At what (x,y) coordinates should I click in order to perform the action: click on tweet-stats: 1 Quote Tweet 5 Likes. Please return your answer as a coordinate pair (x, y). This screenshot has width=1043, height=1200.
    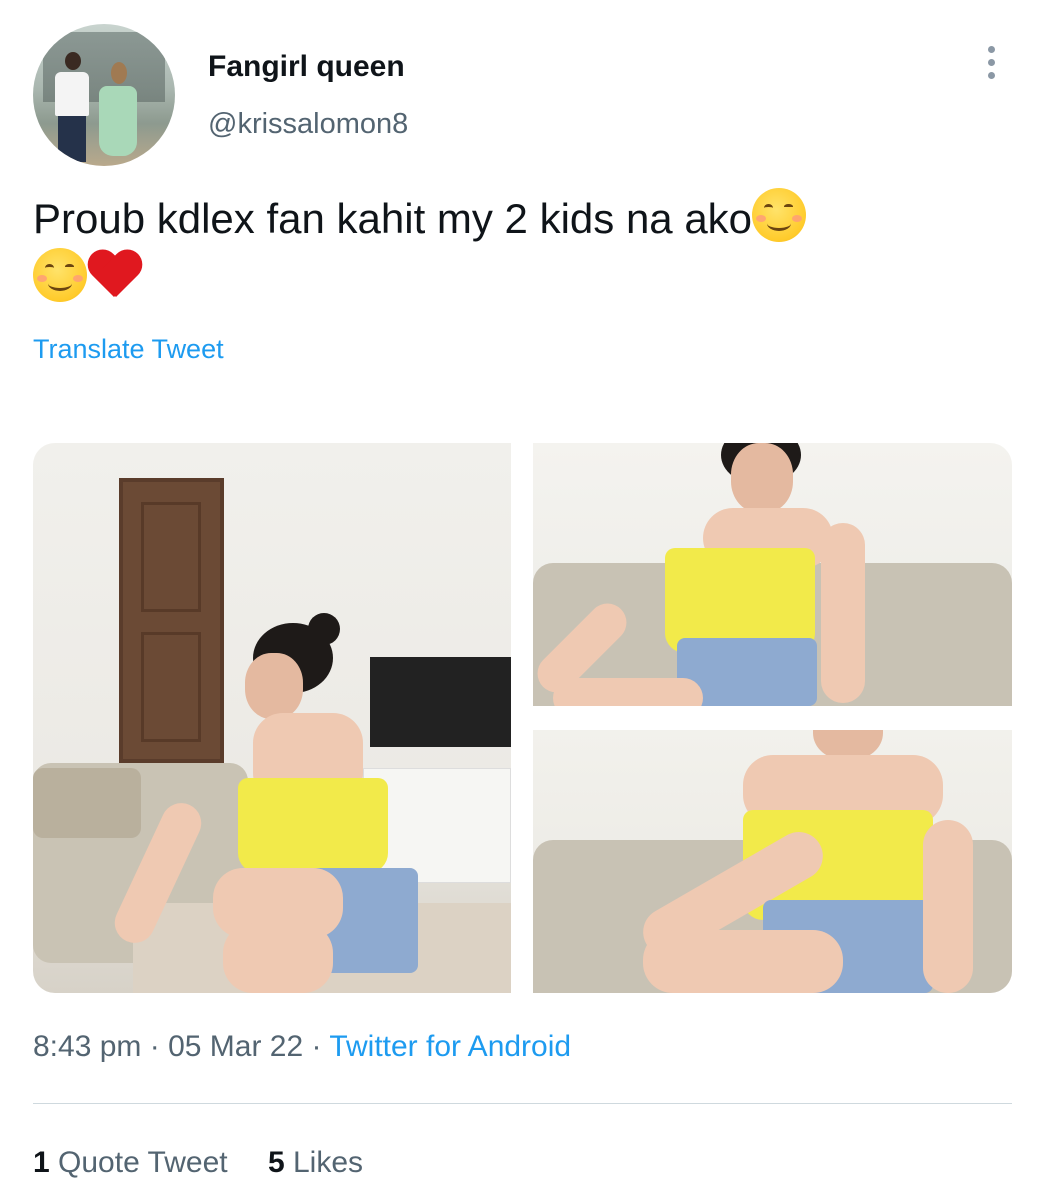
    Looking at the image, I should click on (198, 1163).